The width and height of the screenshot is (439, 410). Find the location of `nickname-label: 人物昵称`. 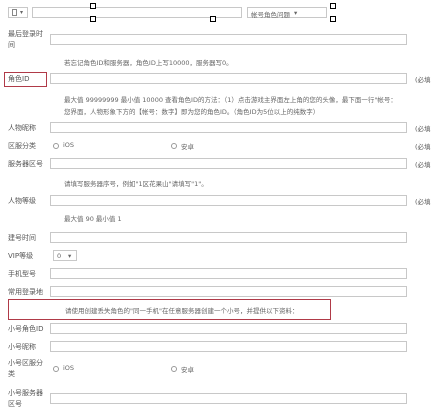

nickname-label: 人物昵称 is located at coordinates (22, 128).